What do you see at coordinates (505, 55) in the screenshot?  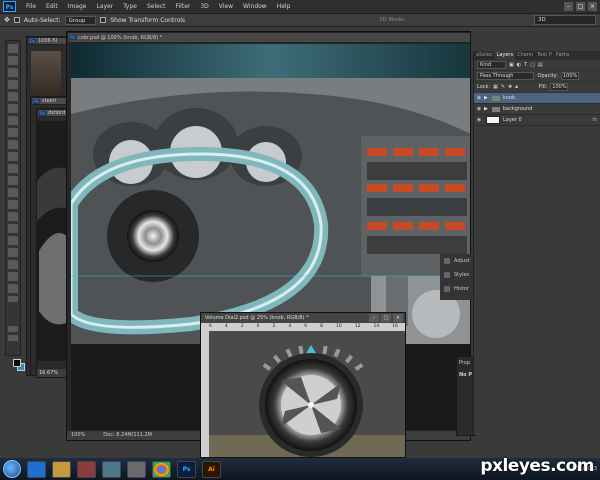 I see `tab-layers: Layers` at bounding box center [505, 55].